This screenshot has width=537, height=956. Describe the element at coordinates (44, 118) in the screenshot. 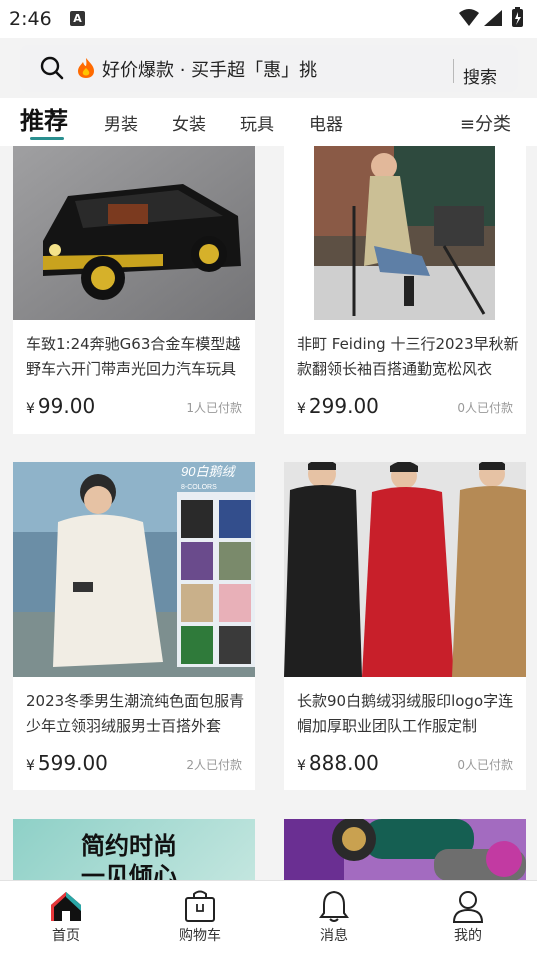

I see `tab-recommend: 推荐` at that location.